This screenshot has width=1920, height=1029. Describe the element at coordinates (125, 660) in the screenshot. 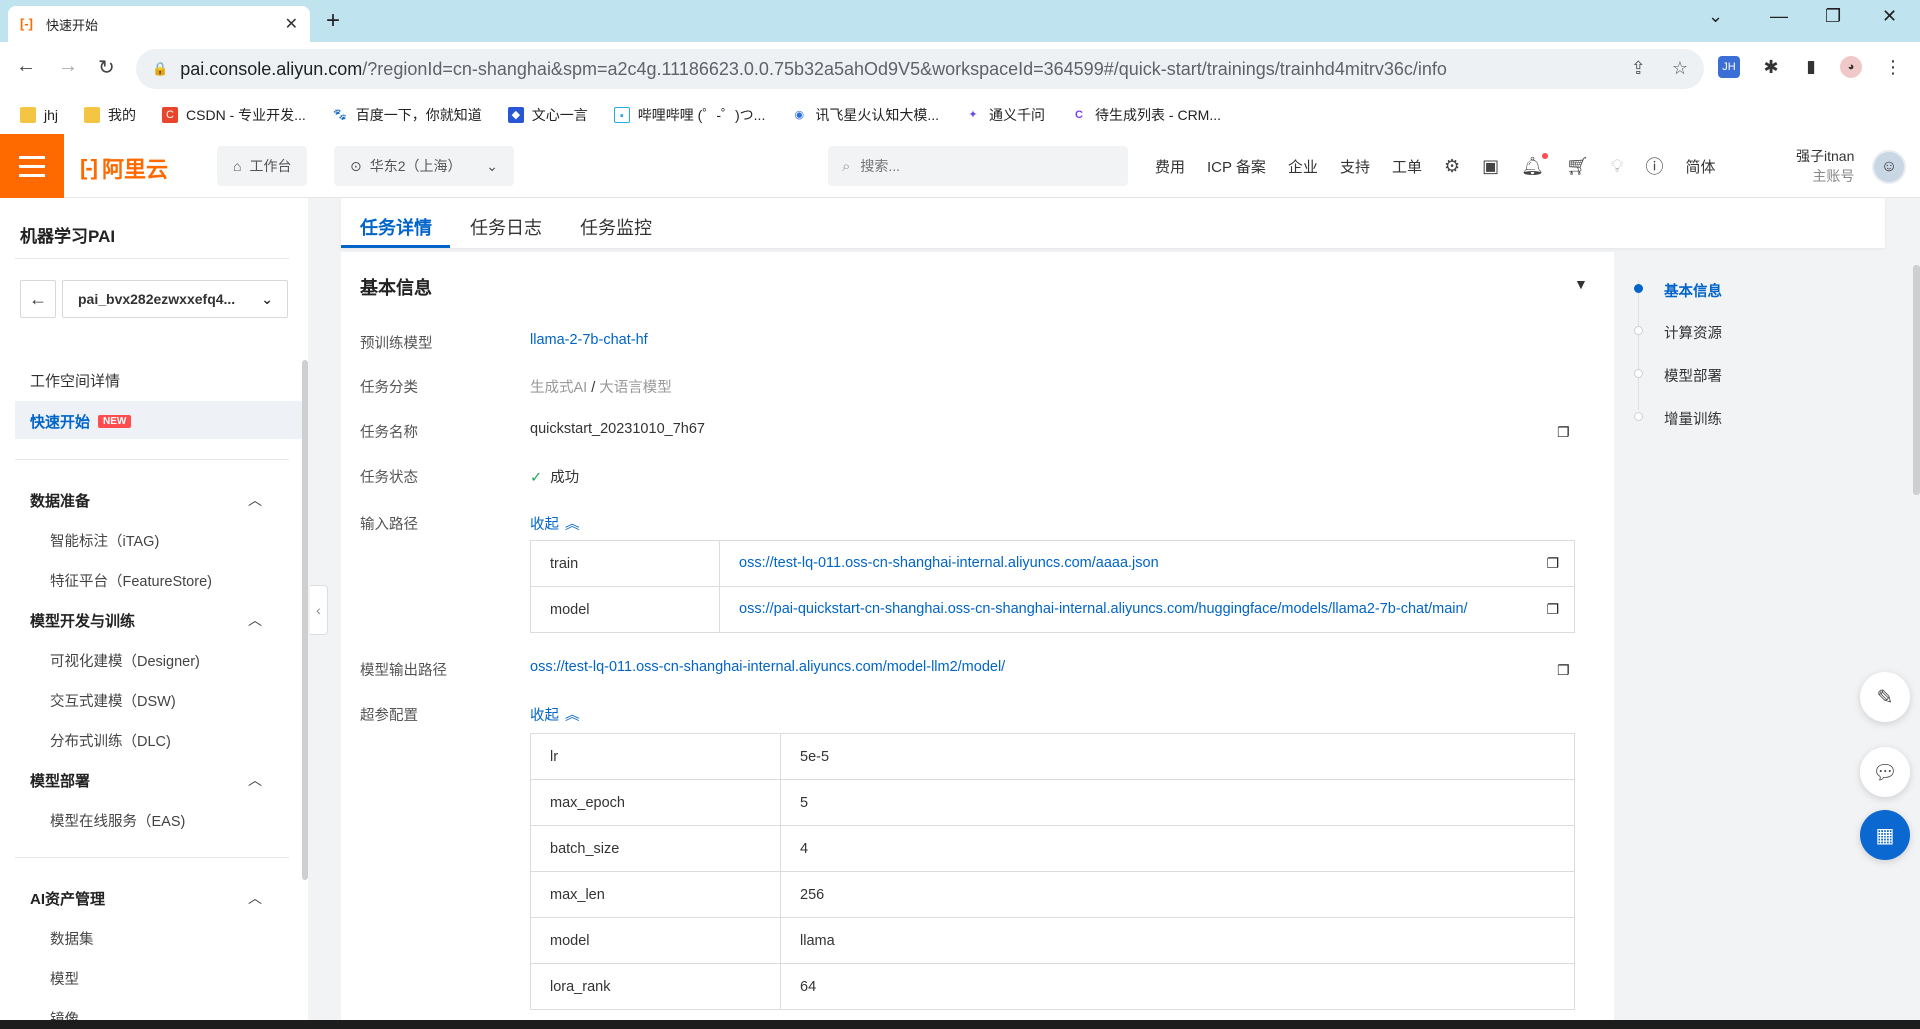

I see `sidebar-item-designer: 可视化建模（Designer)` at that location.